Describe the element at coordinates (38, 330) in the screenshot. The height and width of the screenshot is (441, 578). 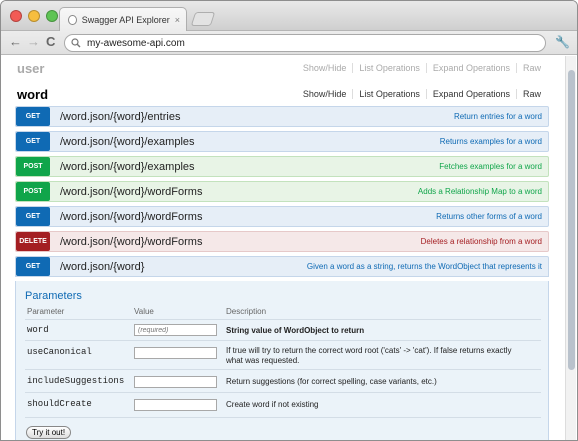
I see `param-name-word: word` at that location.